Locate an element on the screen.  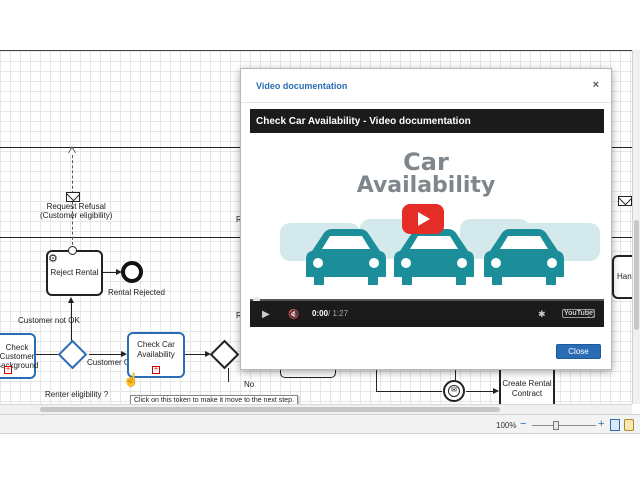
zoom-level: 100% is located at coordinates (506, 425).